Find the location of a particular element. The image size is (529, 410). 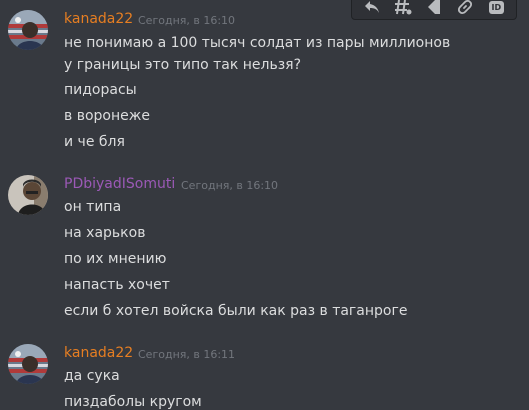

copy-id-label: ID is located at coordinates (496, 7).